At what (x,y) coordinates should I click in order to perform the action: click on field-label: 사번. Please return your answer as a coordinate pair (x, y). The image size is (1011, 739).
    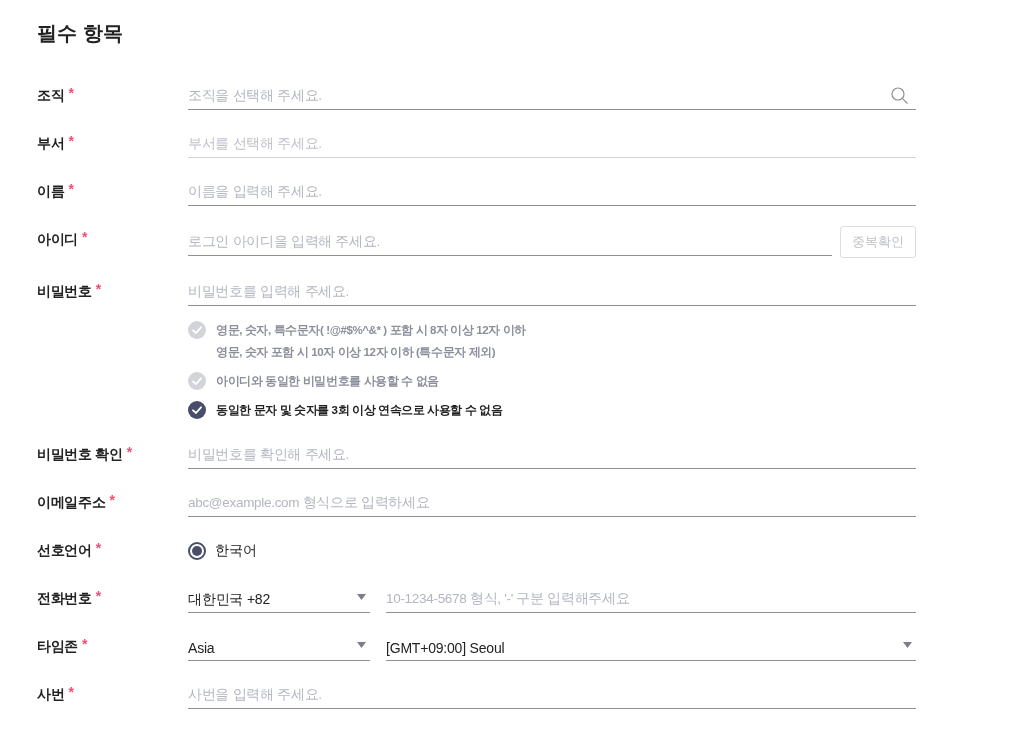
    Looking at the image, I should click on (51, 695).